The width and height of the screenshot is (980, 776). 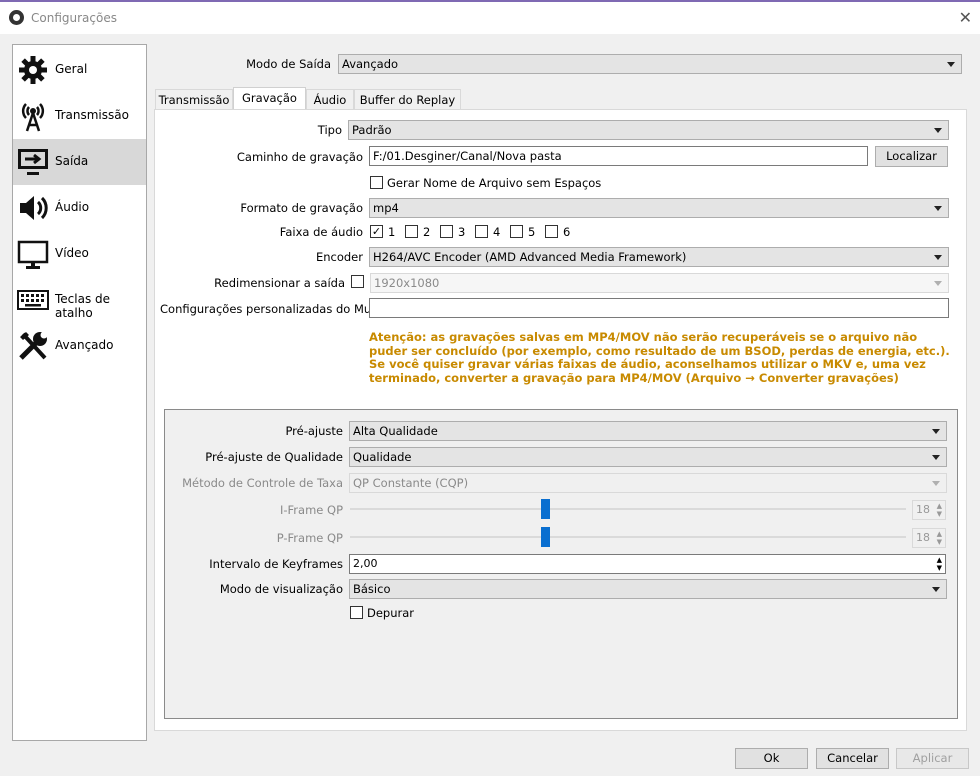 I want to click on pframe-qp-label: P-Frame QP, so click(x=309, y=538).